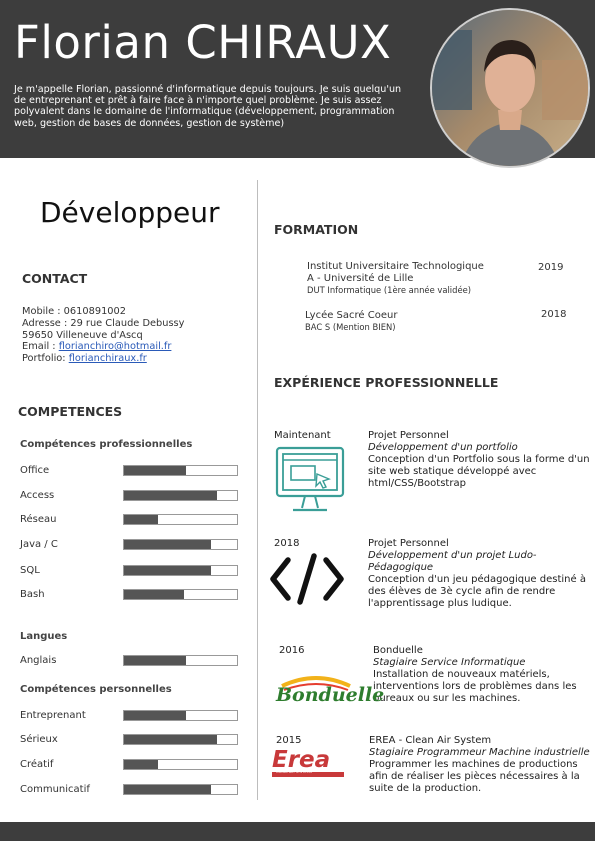  What do you see at coordinates (351, 315) in the screenshot?
I see `formation-school: Lycée Sacré Coeur` at bounding box center [351, 315].